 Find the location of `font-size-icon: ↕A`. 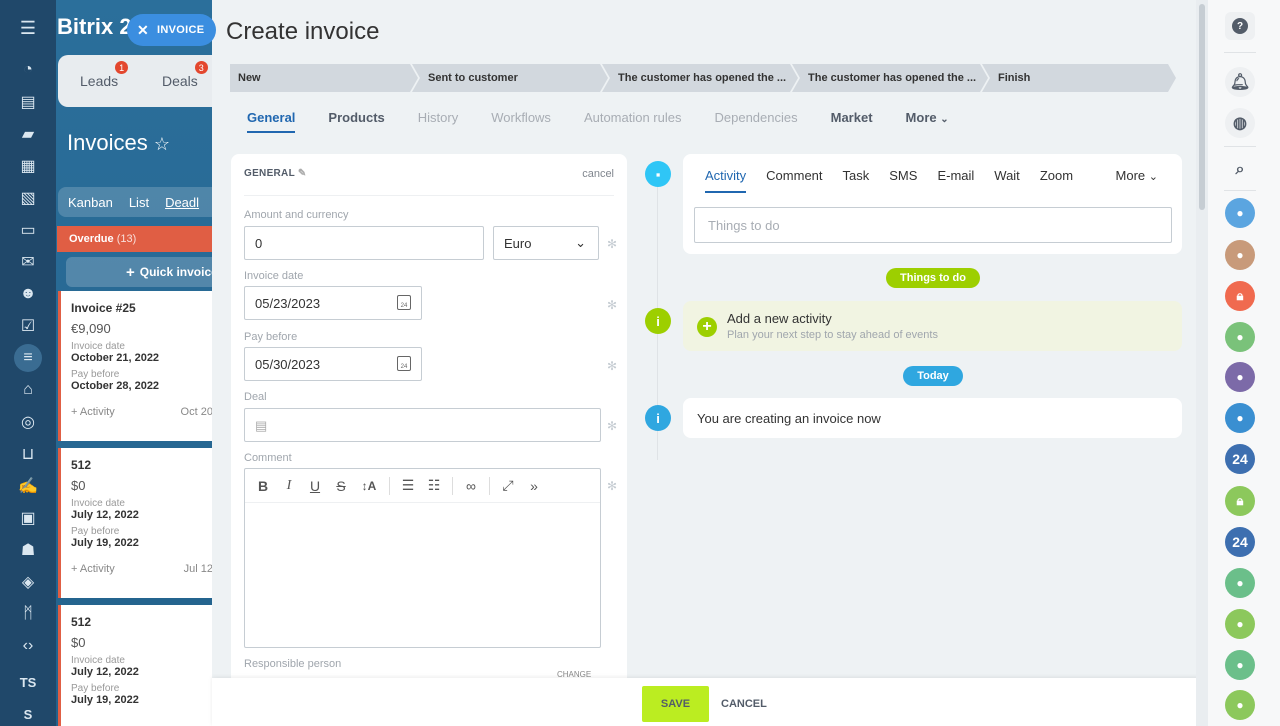

font-size-icon: ↕A is located at coordinates (369, 486).